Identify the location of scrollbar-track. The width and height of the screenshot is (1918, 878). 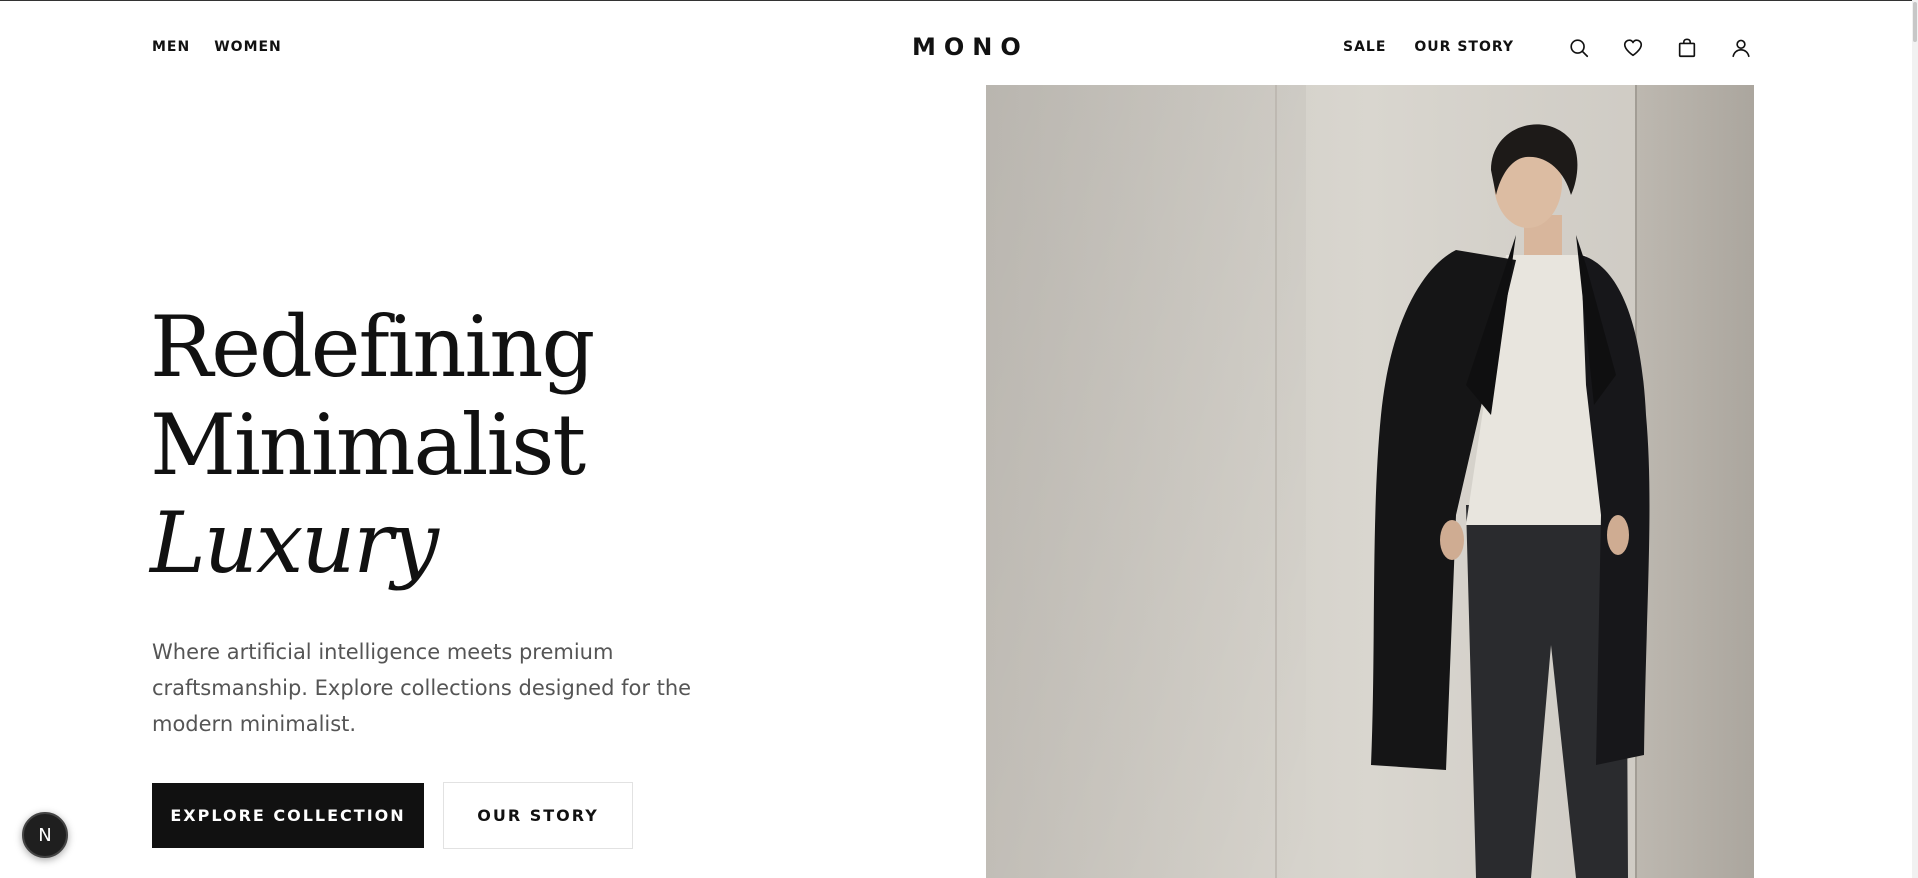
(1915, 439).